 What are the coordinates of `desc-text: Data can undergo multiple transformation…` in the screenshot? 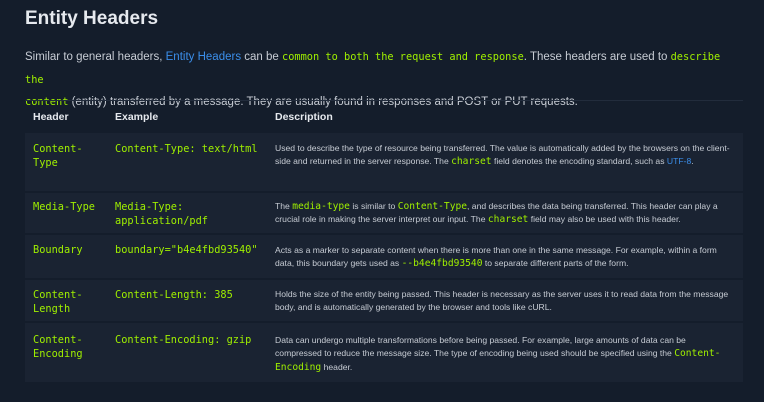 It's located at (480, 347).